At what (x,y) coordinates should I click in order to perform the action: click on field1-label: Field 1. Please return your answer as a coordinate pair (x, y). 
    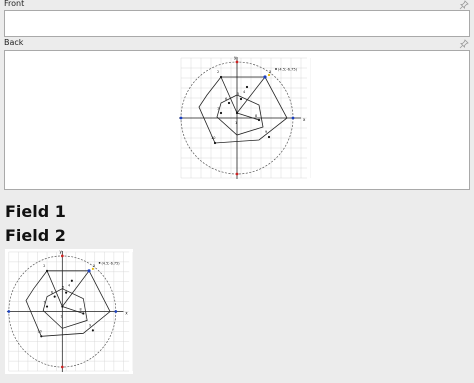
    Looking at the image, I should click on (35, 211).